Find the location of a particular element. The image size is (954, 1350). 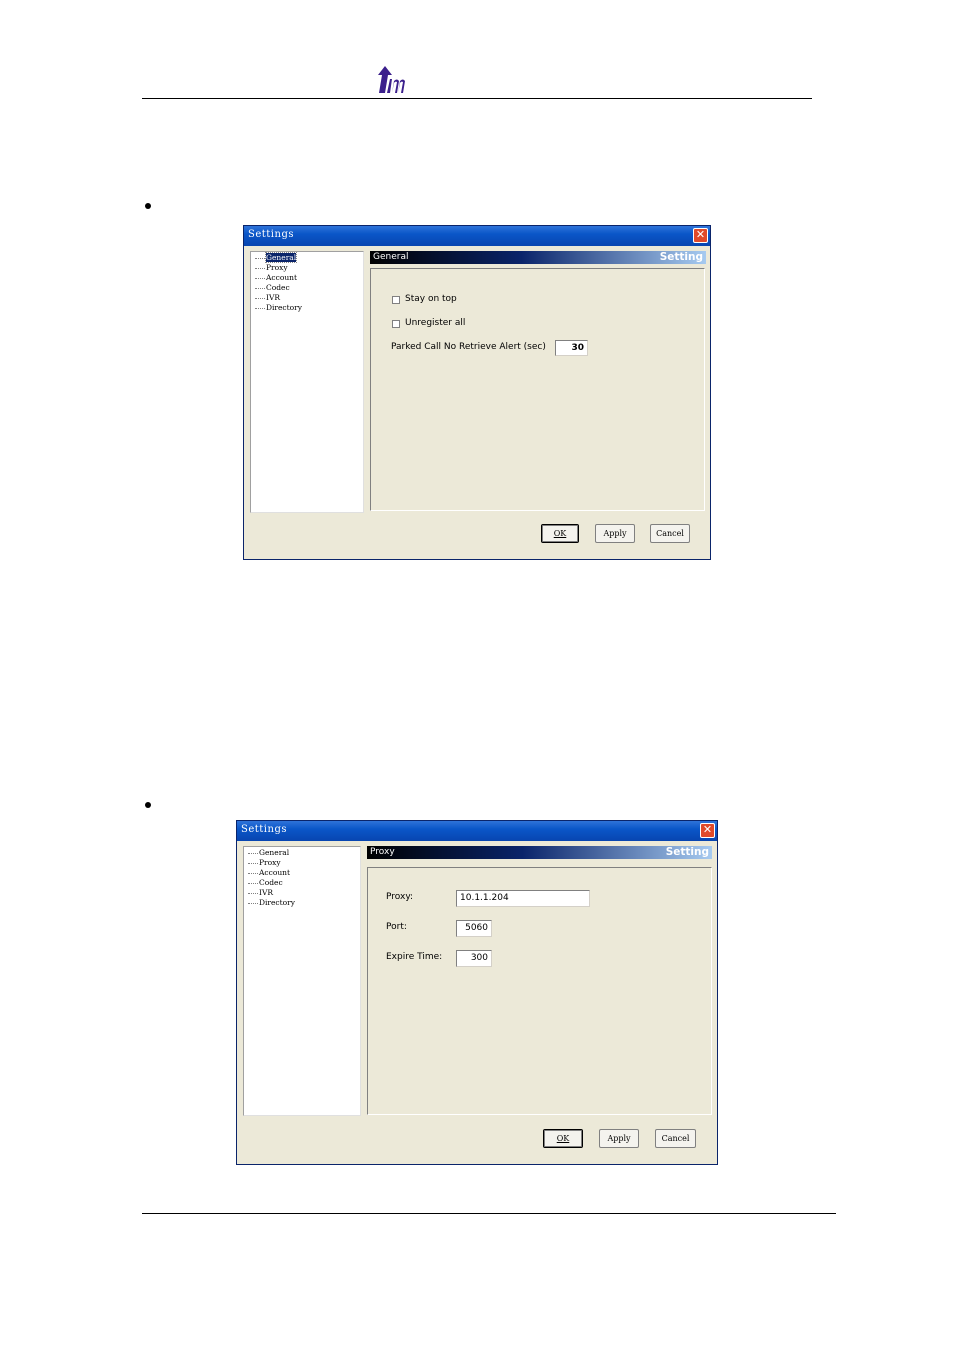

footer-rule is located at coordinates (489, 1213).